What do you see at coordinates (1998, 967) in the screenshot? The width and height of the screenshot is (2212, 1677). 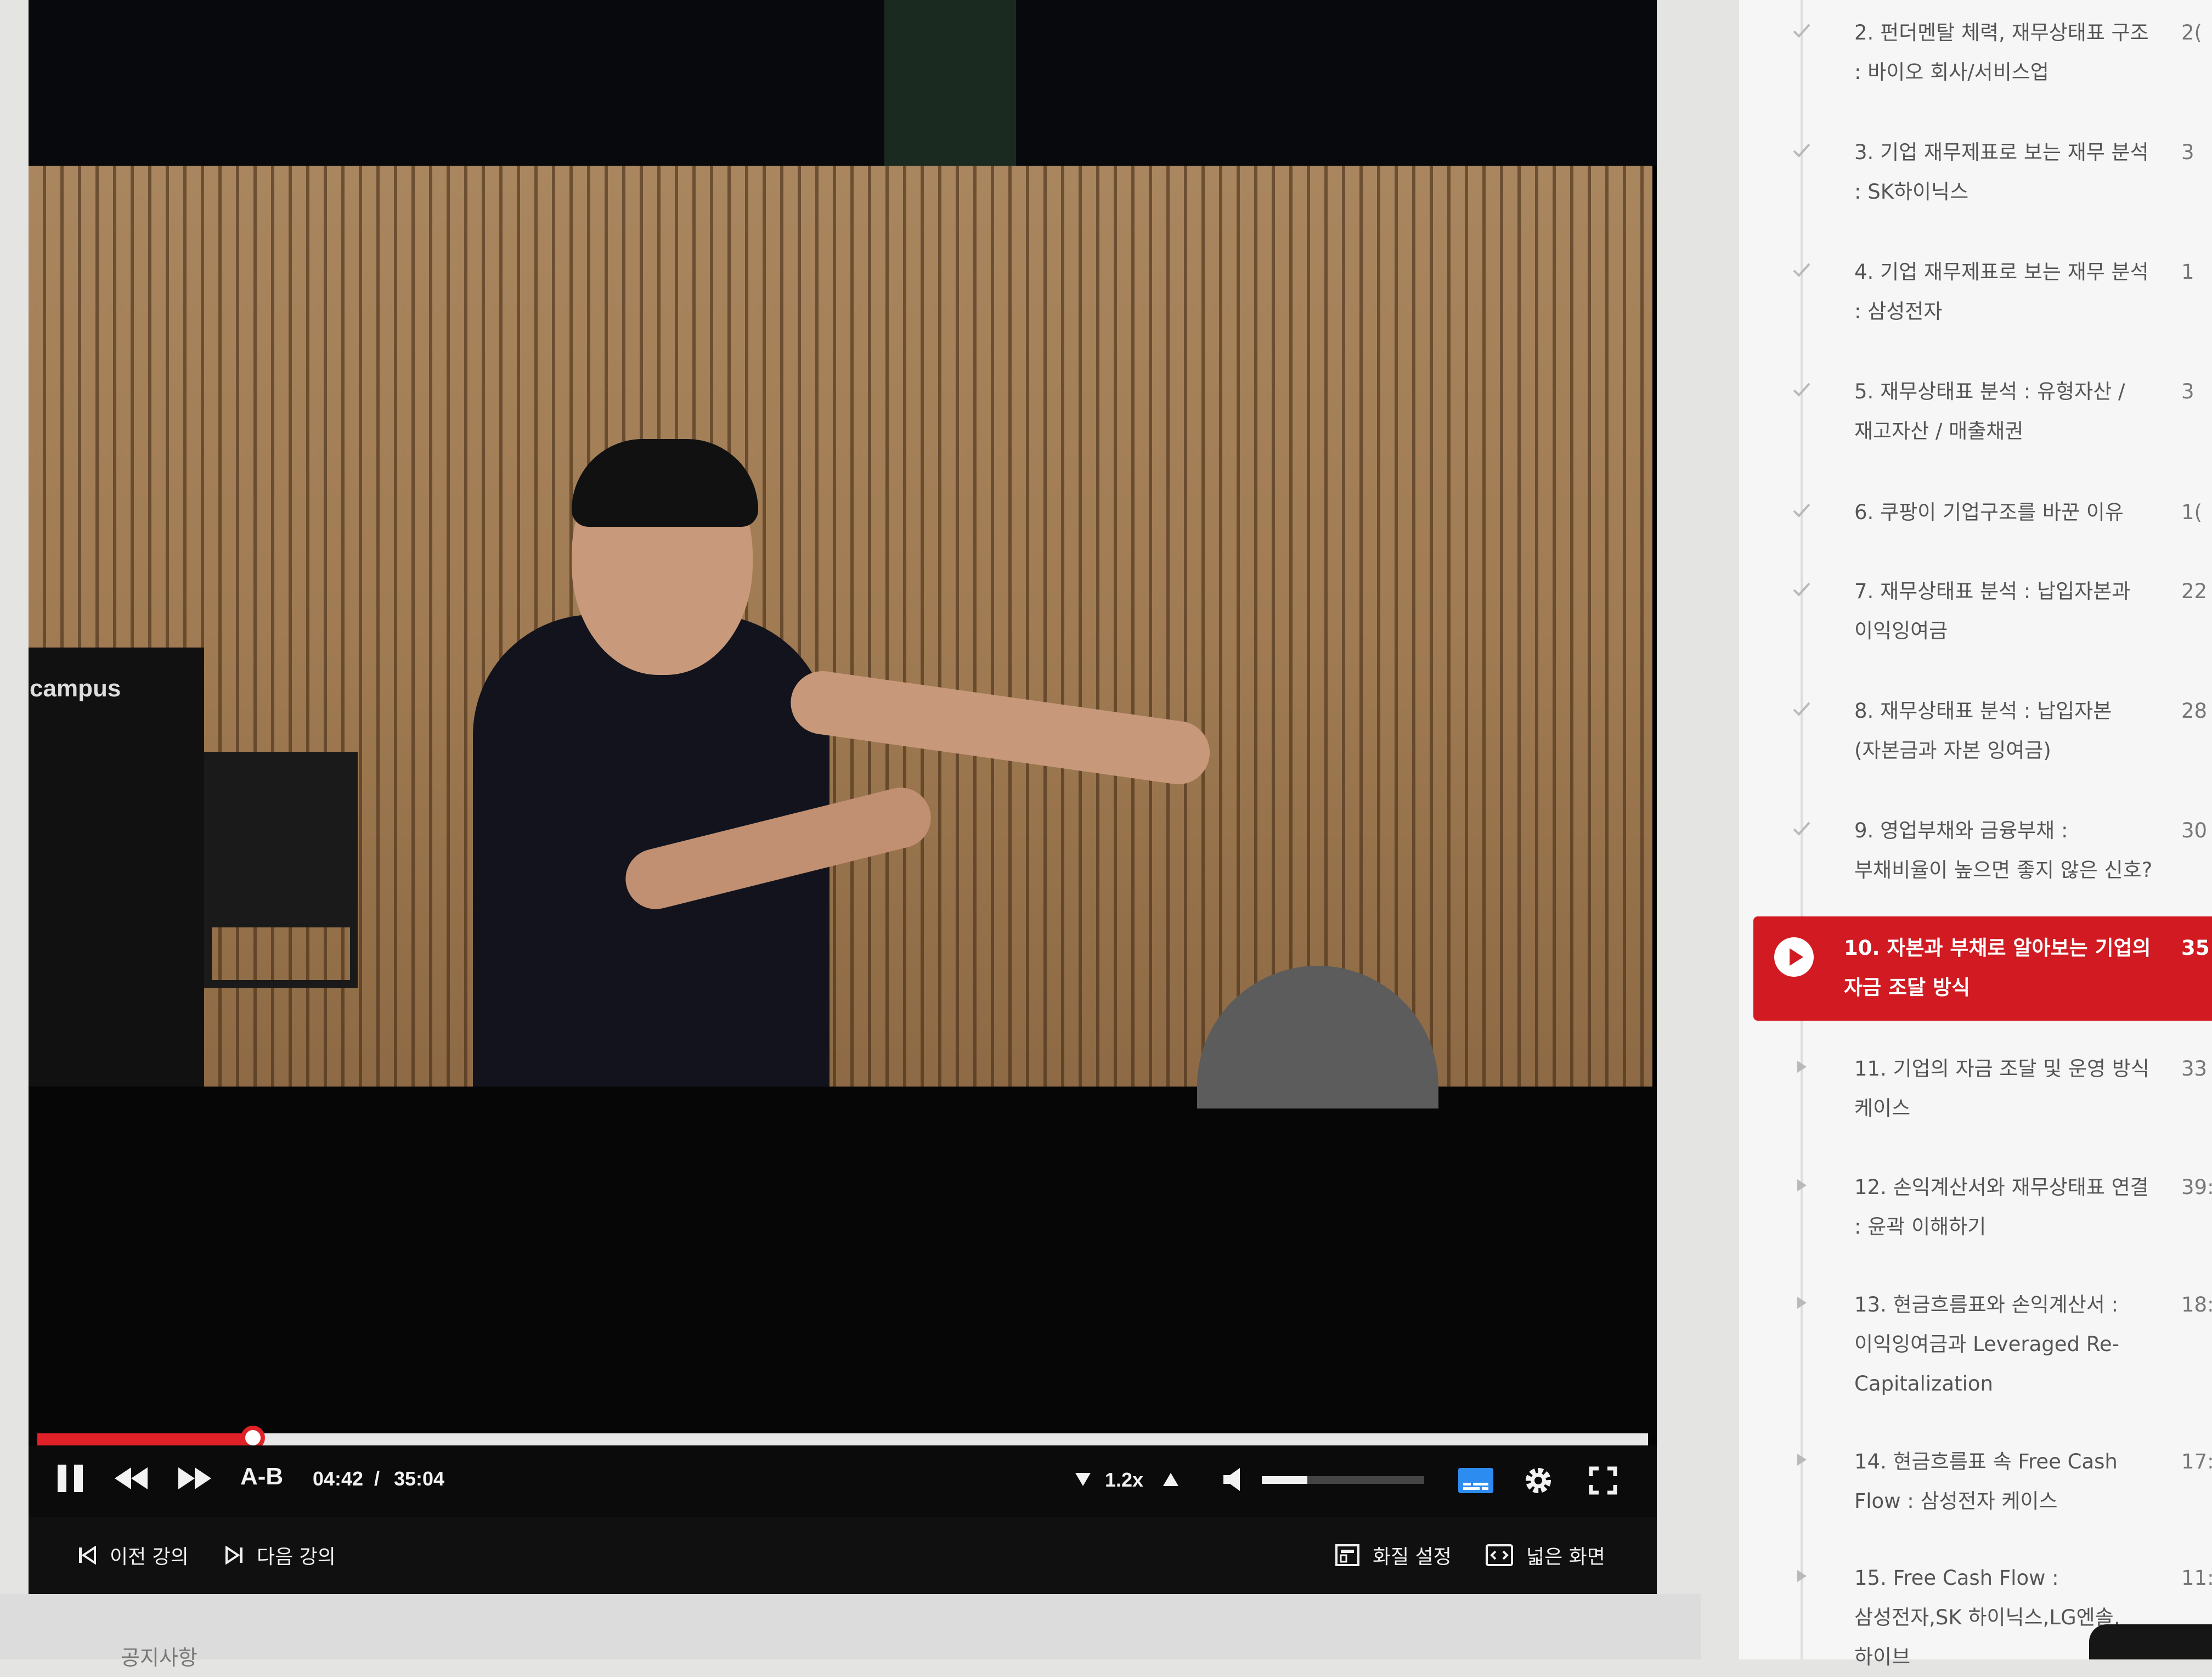 I see `playlist-item-title: 10. 자본과 부채로 알아보는 기업의 자금 조달 방식` at bounding box center [1998, 967].